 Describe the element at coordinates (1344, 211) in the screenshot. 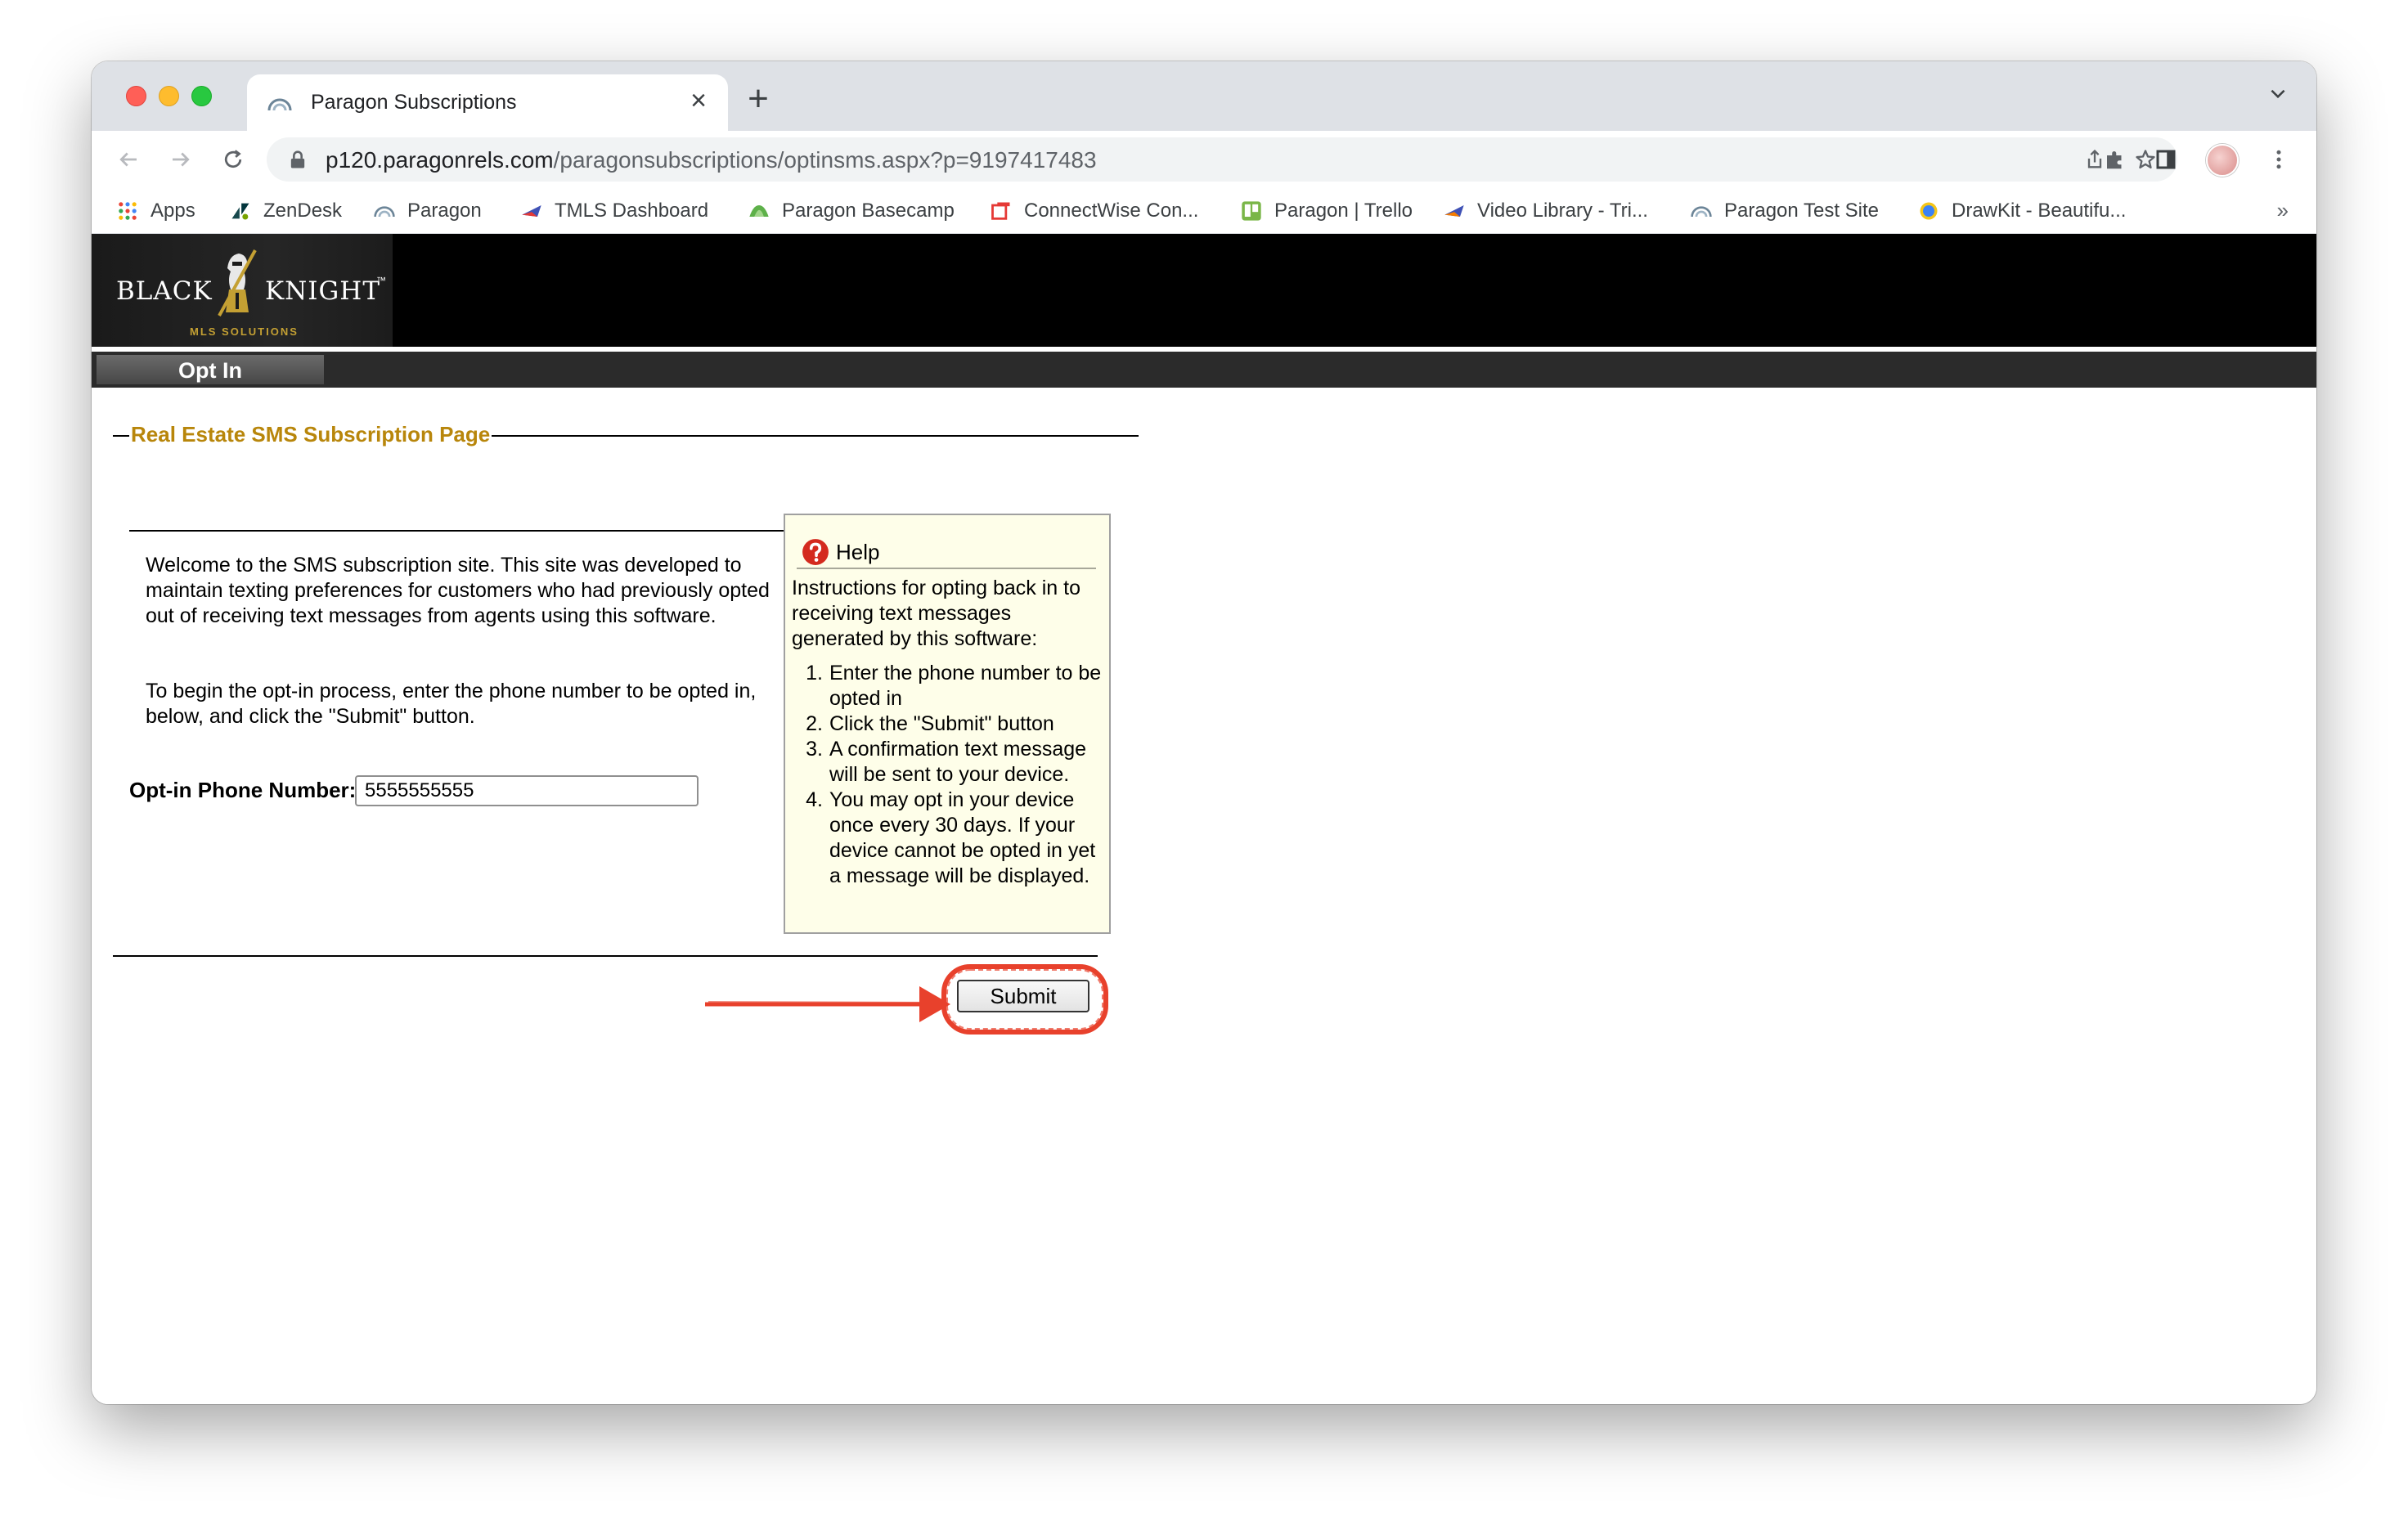

I see `bookmark-label: Paragon | Trello` at that location.